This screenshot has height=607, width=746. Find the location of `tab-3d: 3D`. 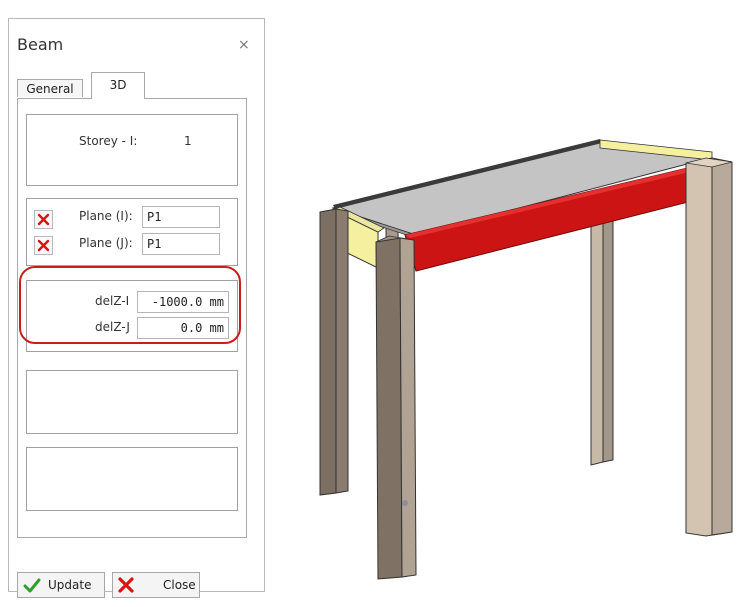

tab-3d: 3D is located at coordinates (118, 85).